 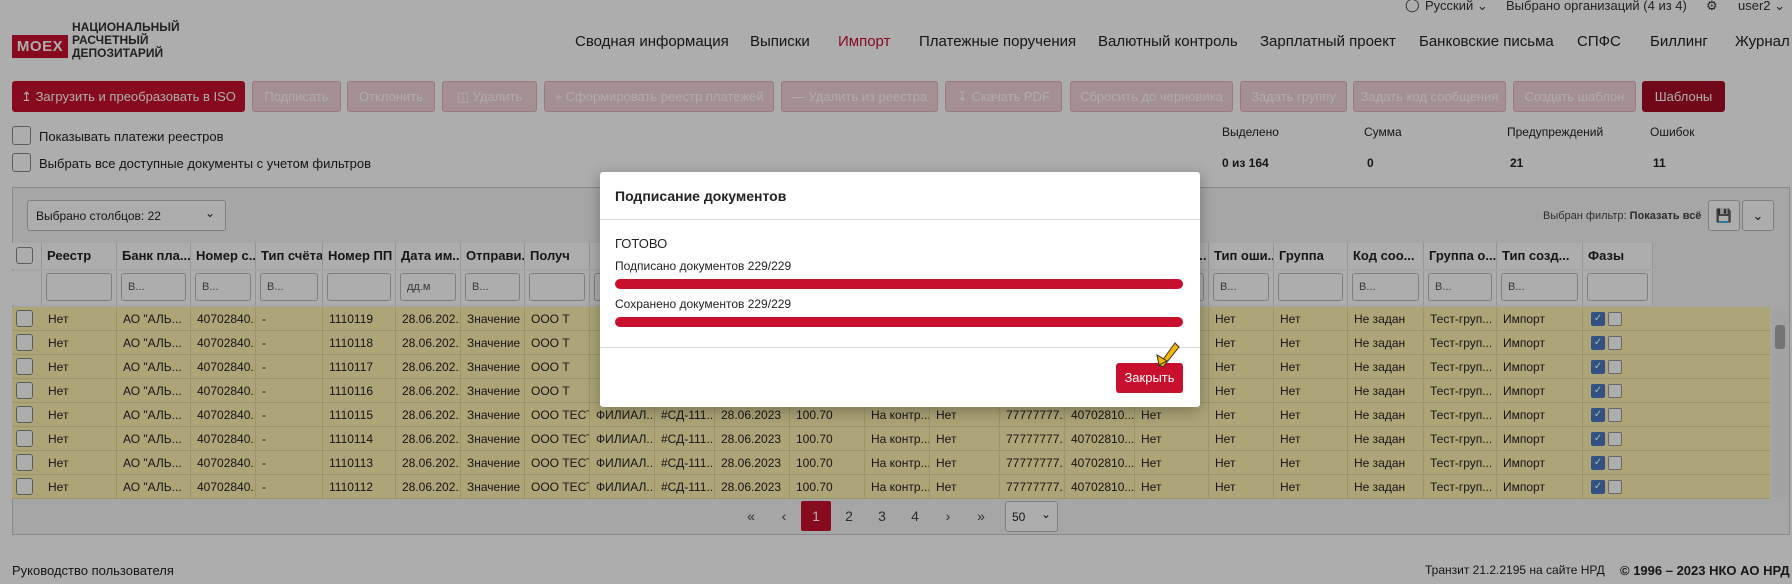 I want to click on modal-title: Подписание документов, so click(x=701, y=196).